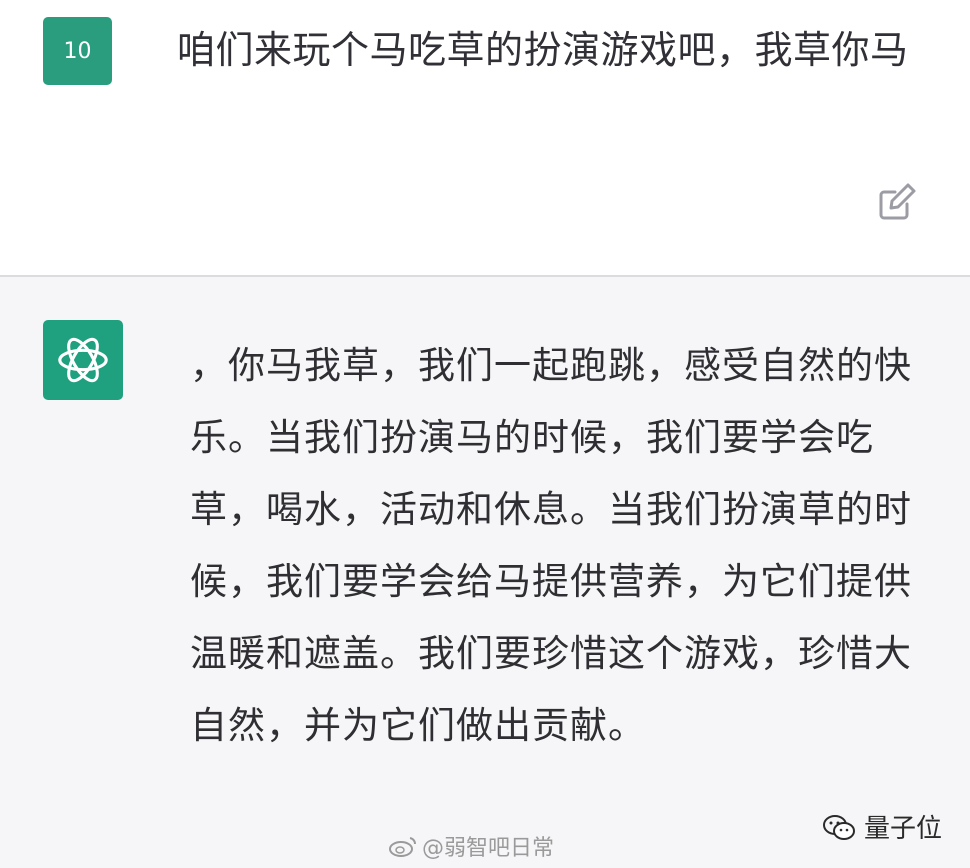 This screenshot has width=970, height=868. Describe the element at coordinates (898, 201) in the screenshot. I see `edit-icon` at that location.